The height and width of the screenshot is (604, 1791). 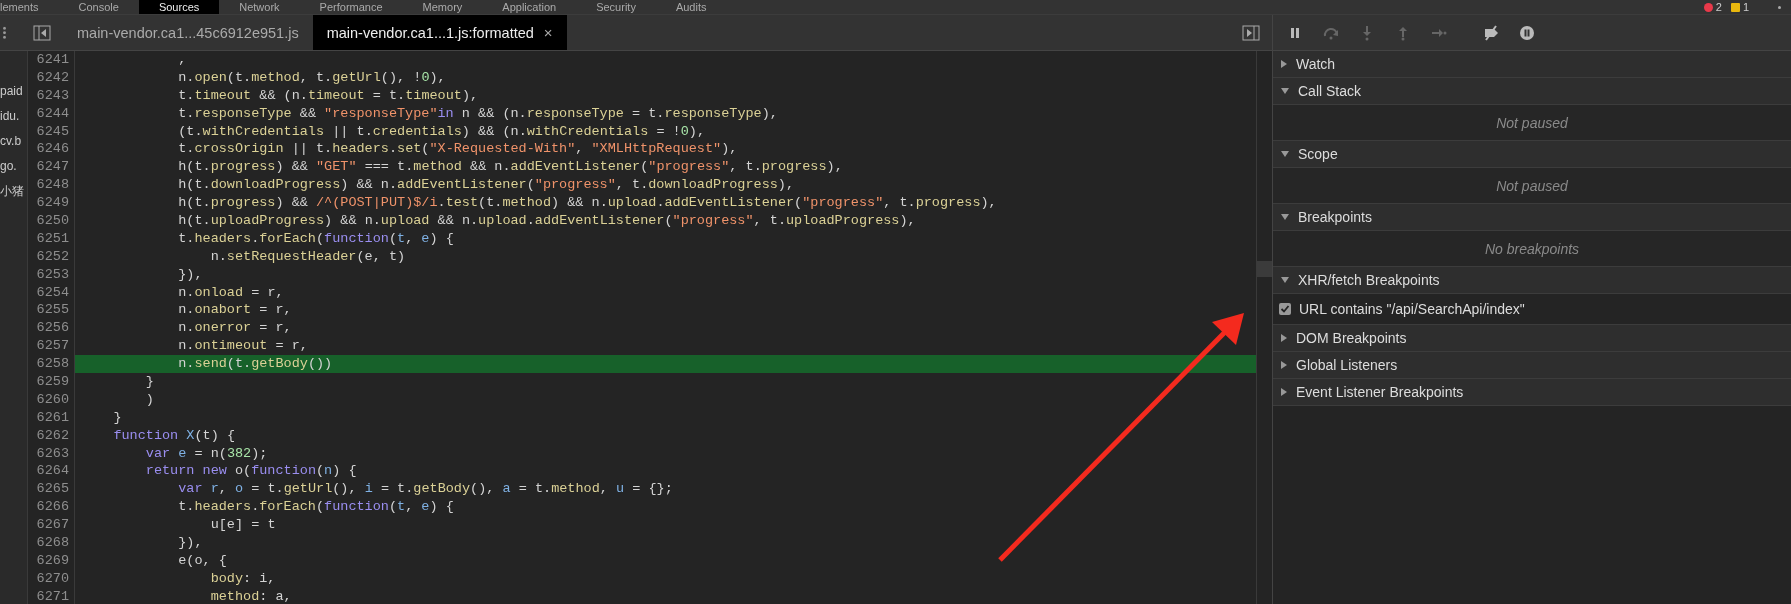 I want to click on code-text: ), so click(x=149, y=399).